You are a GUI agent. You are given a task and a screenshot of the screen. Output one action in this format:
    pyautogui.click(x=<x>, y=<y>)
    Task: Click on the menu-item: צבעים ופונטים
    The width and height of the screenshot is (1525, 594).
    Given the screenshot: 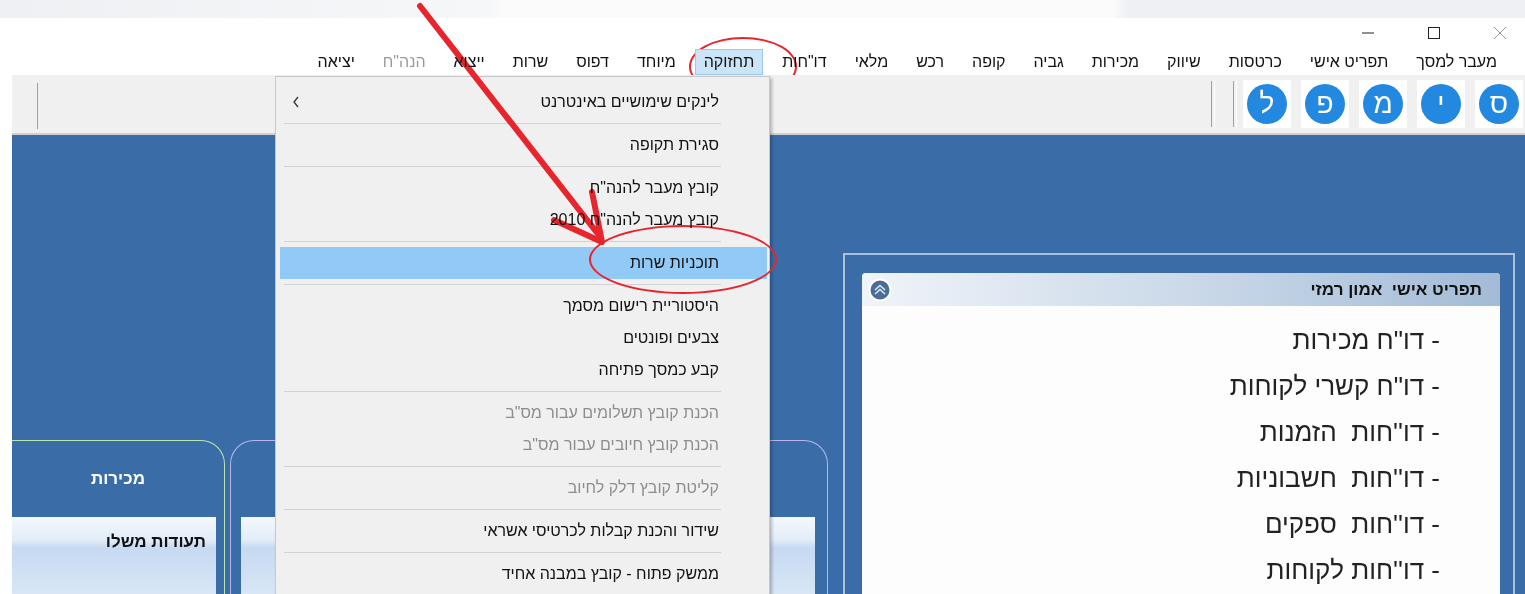 What is the action you would take?
    pyautogui.click(x=523, y=338)
    